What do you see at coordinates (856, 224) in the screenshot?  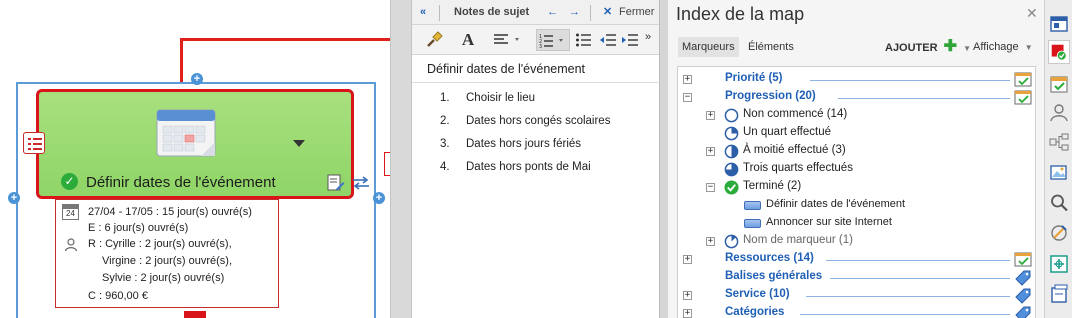 I see `tree-task: Annoncer sur site Internet` at bounding box center [856, 224].